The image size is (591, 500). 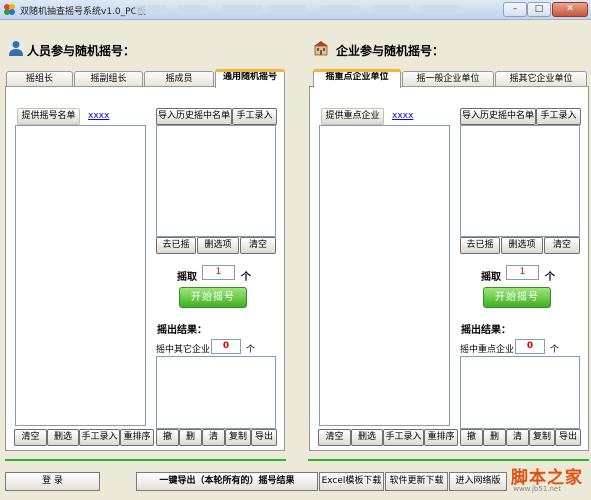 What do you see at coordinates (390, 51) in the screenshot?
I see `section-title-enterprise: 企业参与随机摇号：` at bounding box center [390, 51].